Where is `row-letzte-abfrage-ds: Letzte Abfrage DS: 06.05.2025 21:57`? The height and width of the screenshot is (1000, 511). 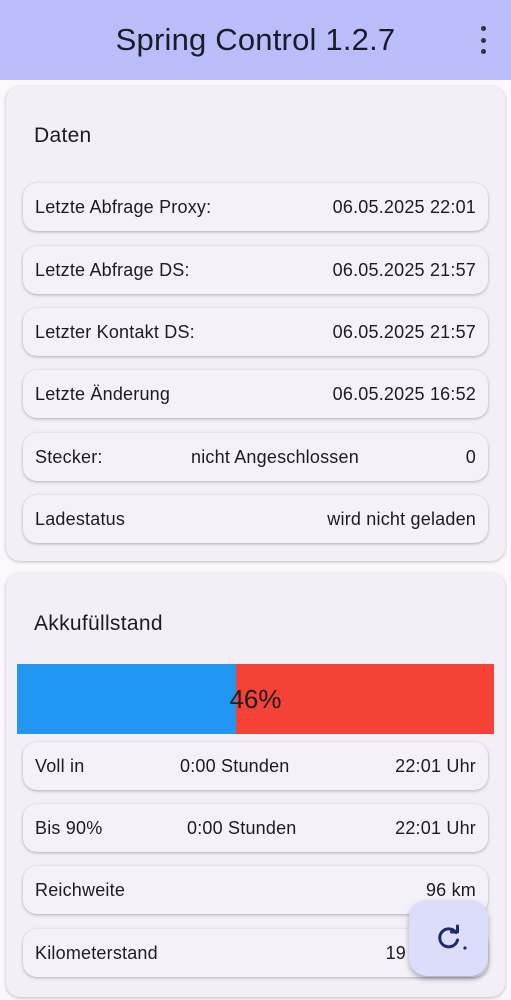 row-letzte-abfrage-ds: Letzte Abfrage DS: 06.05.2025 21:57 is located at coordinates (255, 270).